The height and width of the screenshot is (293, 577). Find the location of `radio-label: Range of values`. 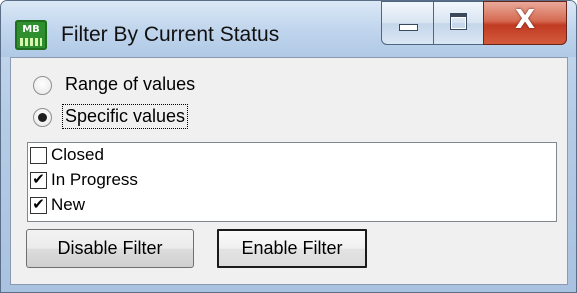

radio-label: Range of values is located at coordinates (130, 84).